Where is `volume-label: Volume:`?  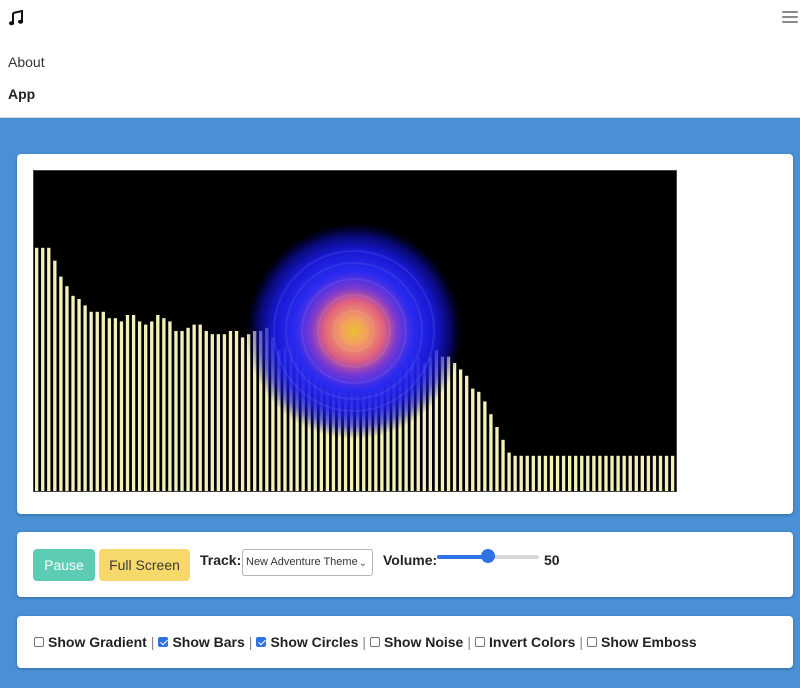 volume-label: Volume: is located at coordinates (410, 560).